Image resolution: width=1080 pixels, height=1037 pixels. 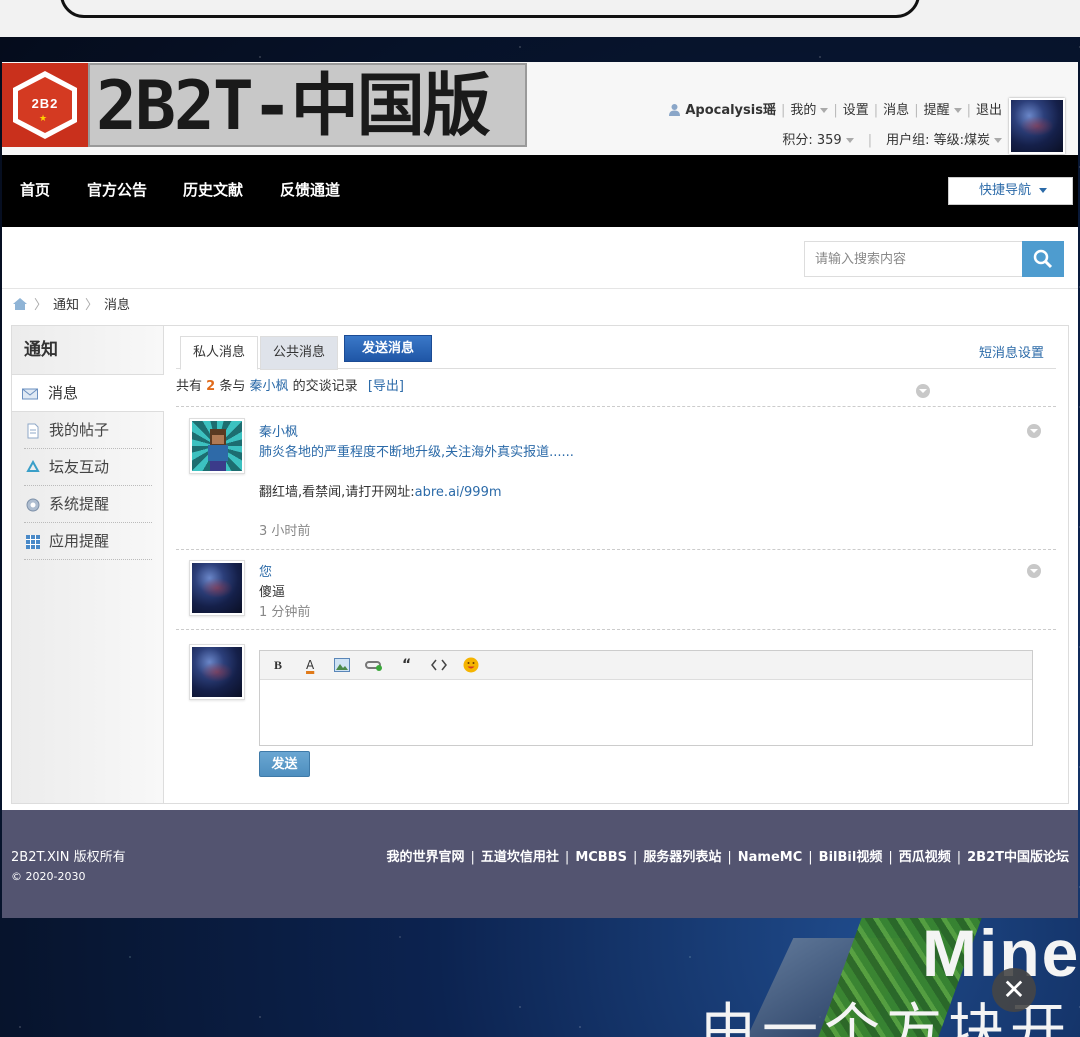 What do you see at coordinates (189, 386) in the screenshot?
I see `summary-prefix: 共有` at bounding box center [189, 386].